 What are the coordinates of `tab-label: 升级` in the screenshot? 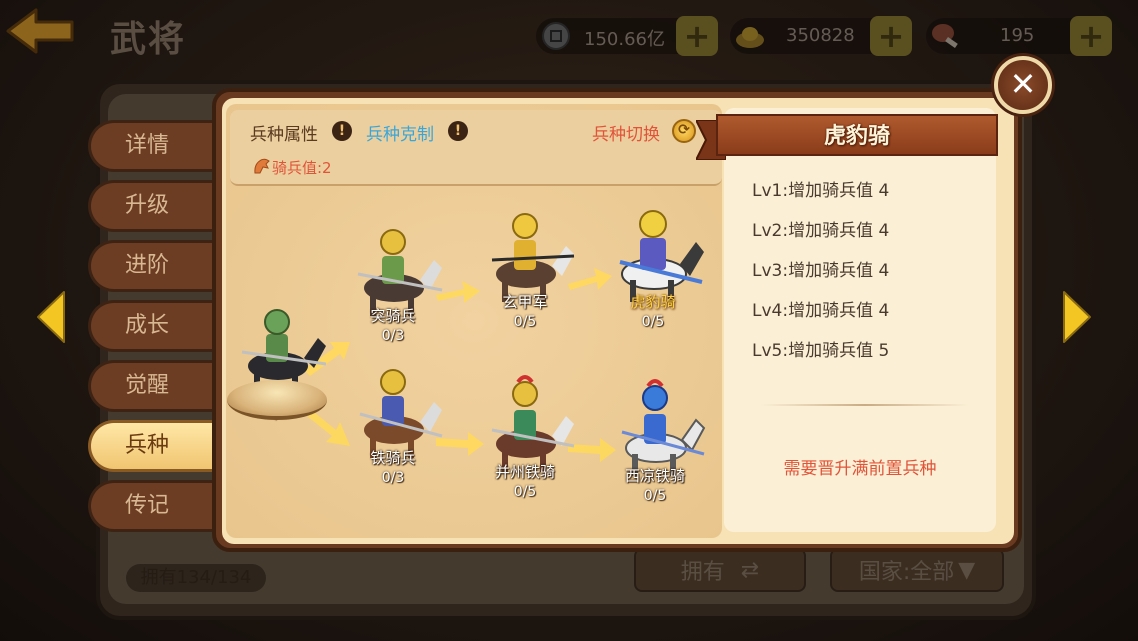 It's located at (147, 205).